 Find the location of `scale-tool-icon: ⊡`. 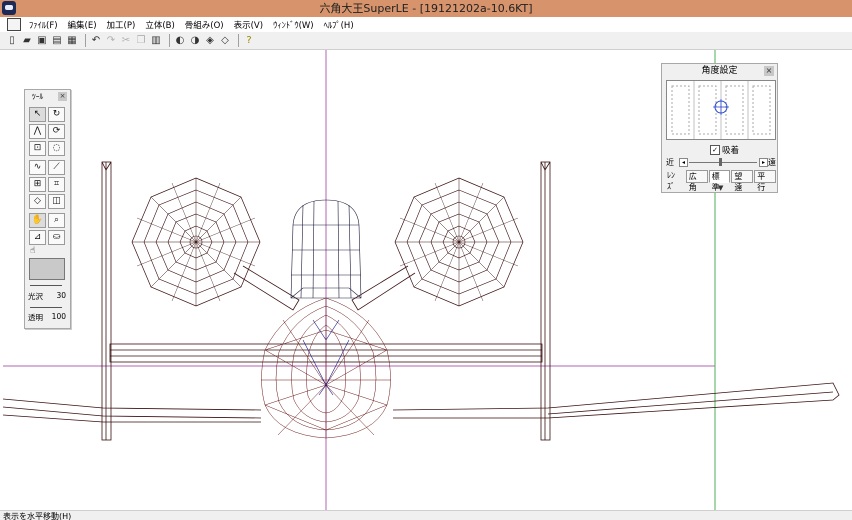

scale-tool-icon: ⊡ is located at coordinates (37, 148).